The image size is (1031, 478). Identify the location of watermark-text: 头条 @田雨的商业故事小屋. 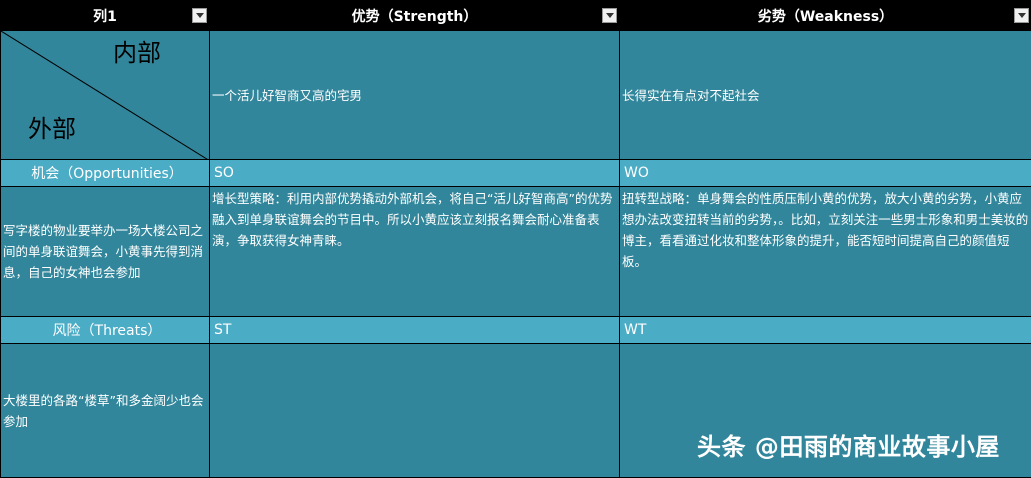
(848, 444).